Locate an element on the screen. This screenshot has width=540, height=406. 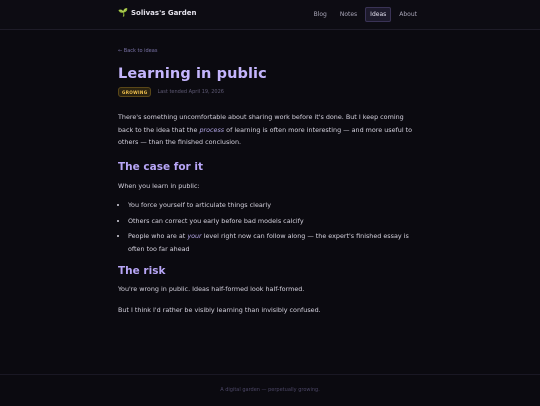
nav-link-blog: Blog is located at coordinates (320, 14).